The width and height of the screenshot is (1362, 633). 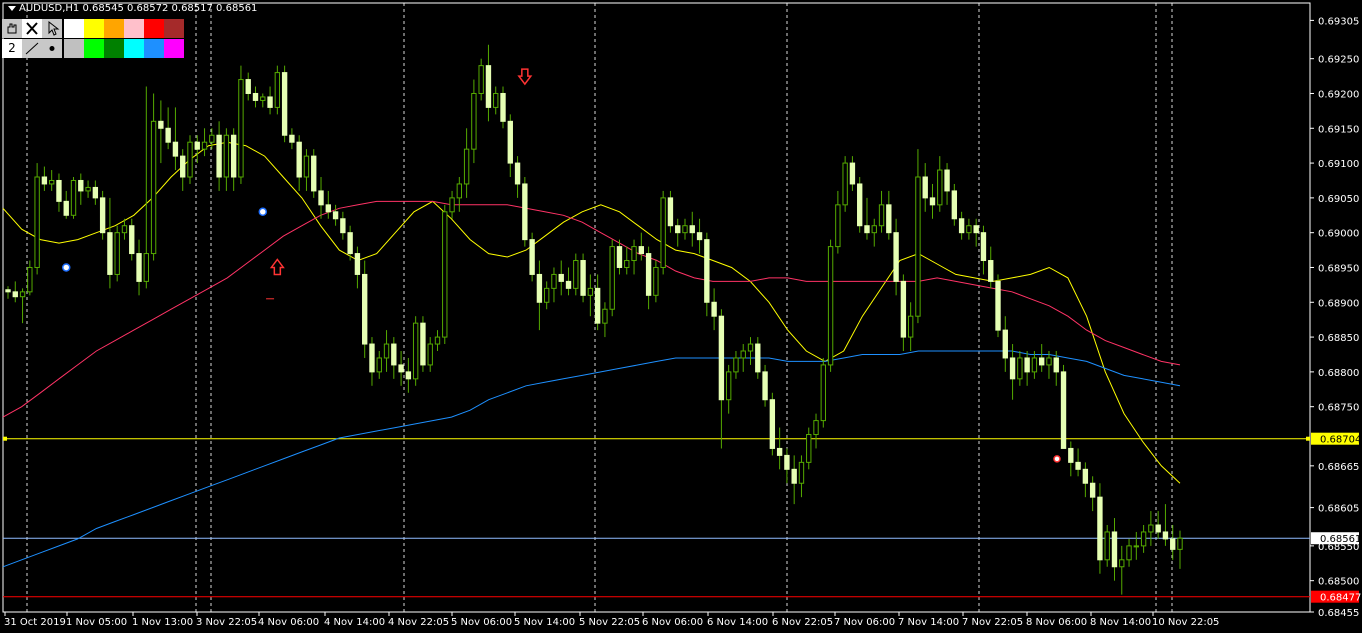 What do you see at coordinates (12, 8) in the screenshot?
I see `dropdown-triangle-icon` at bounding box center [12, 8].